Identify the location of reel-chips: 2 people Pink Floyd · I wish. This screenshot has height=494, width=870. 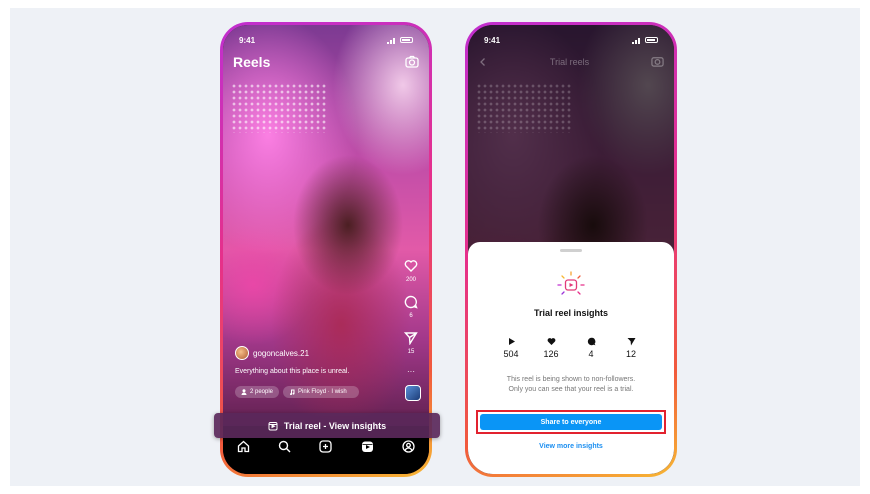
(297, 392).